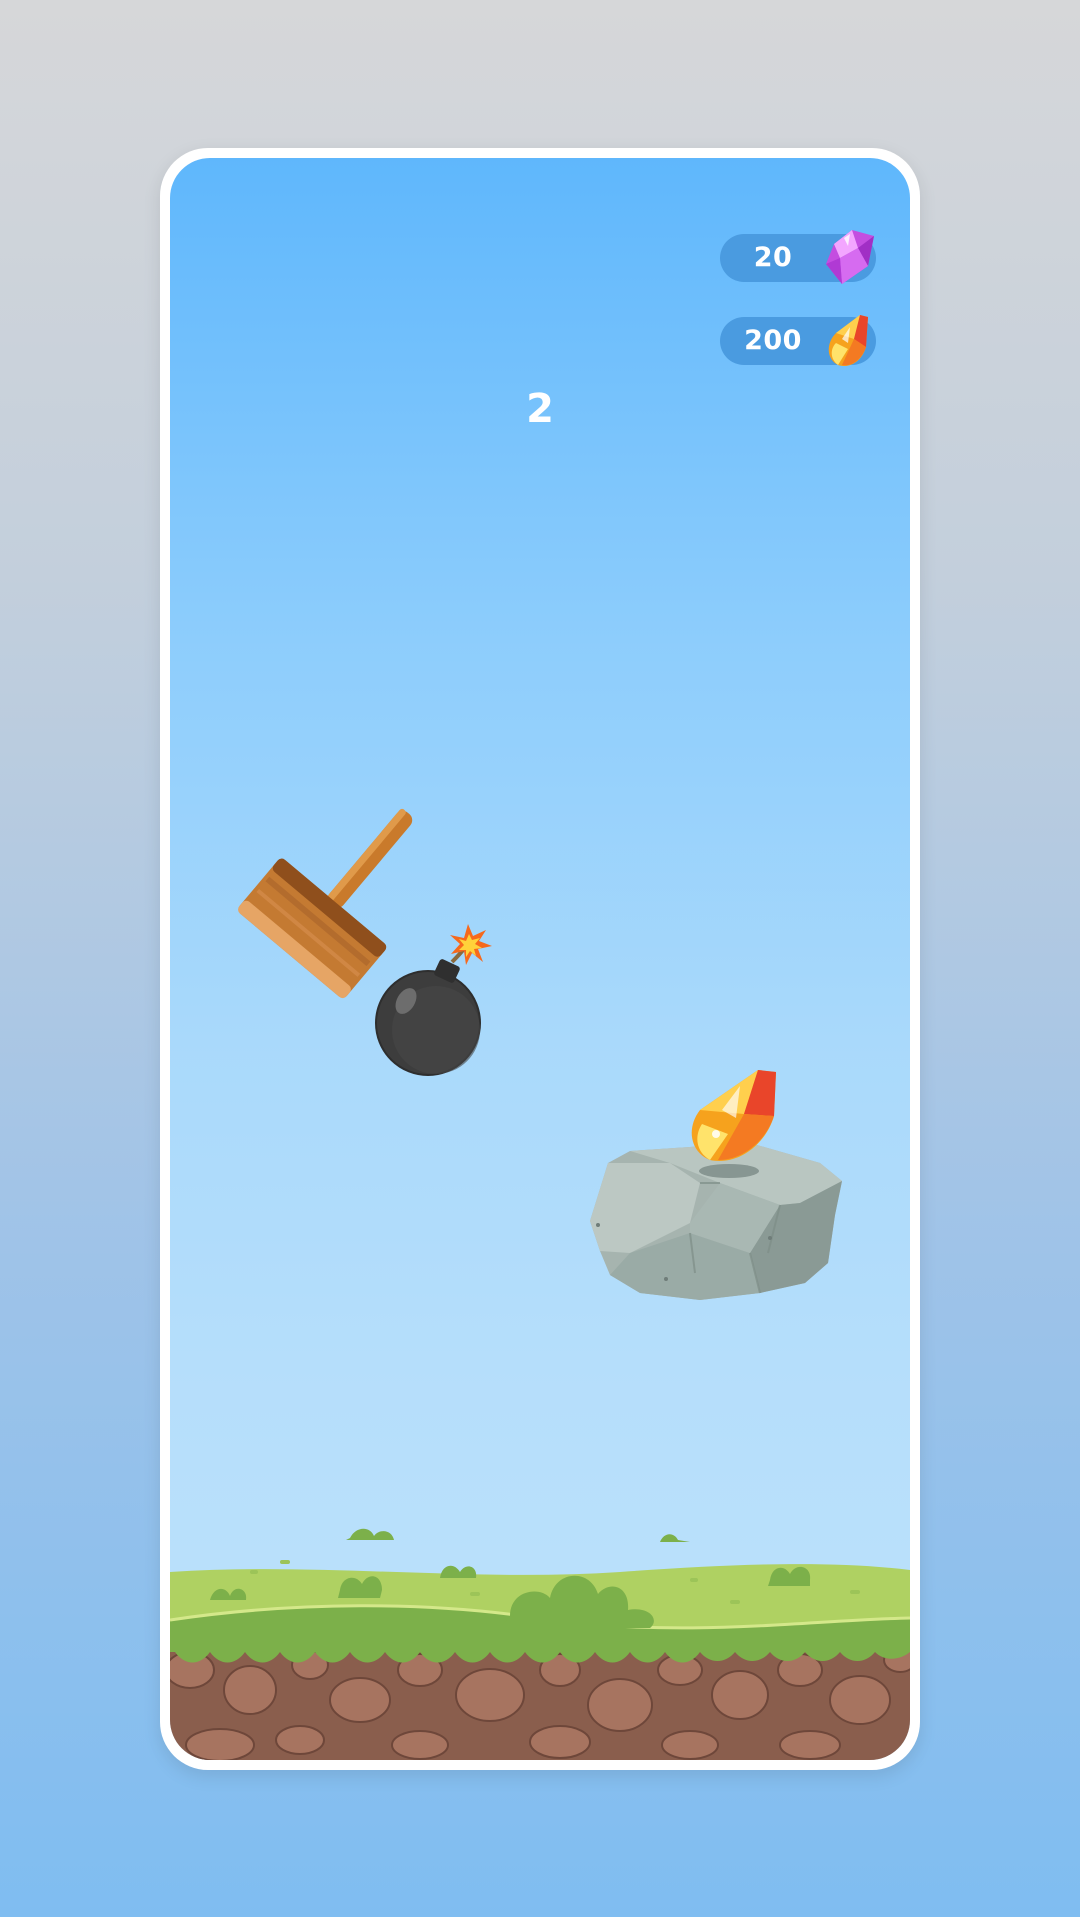 This screenshot has width=1080, height=1917. What do you see at coordinates (737, 1113) in the screenshot?
I see `fire-crystal-pickup-icon` at bounding box center [737, 1113].